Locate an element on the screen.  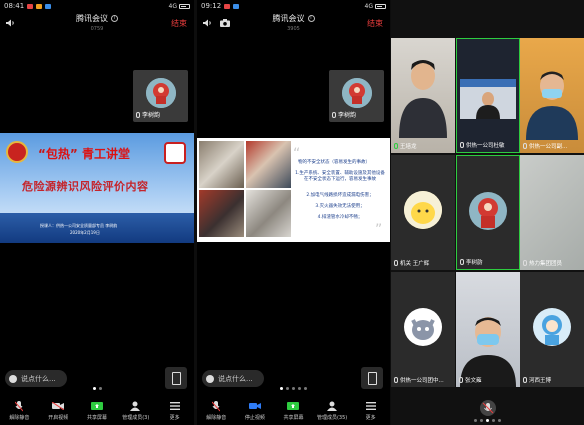
participant-tile: 李树韵 is located at coordinates (488, 212).